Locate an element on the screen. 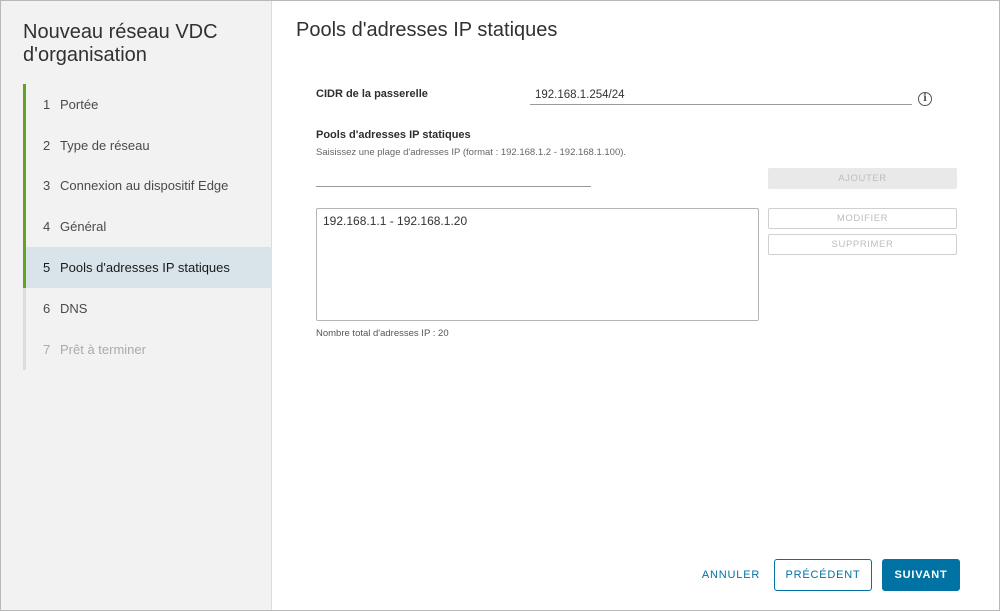 This screenshot has width=1000, height=611. step-number: 1 is located at coordinates (47, 104).